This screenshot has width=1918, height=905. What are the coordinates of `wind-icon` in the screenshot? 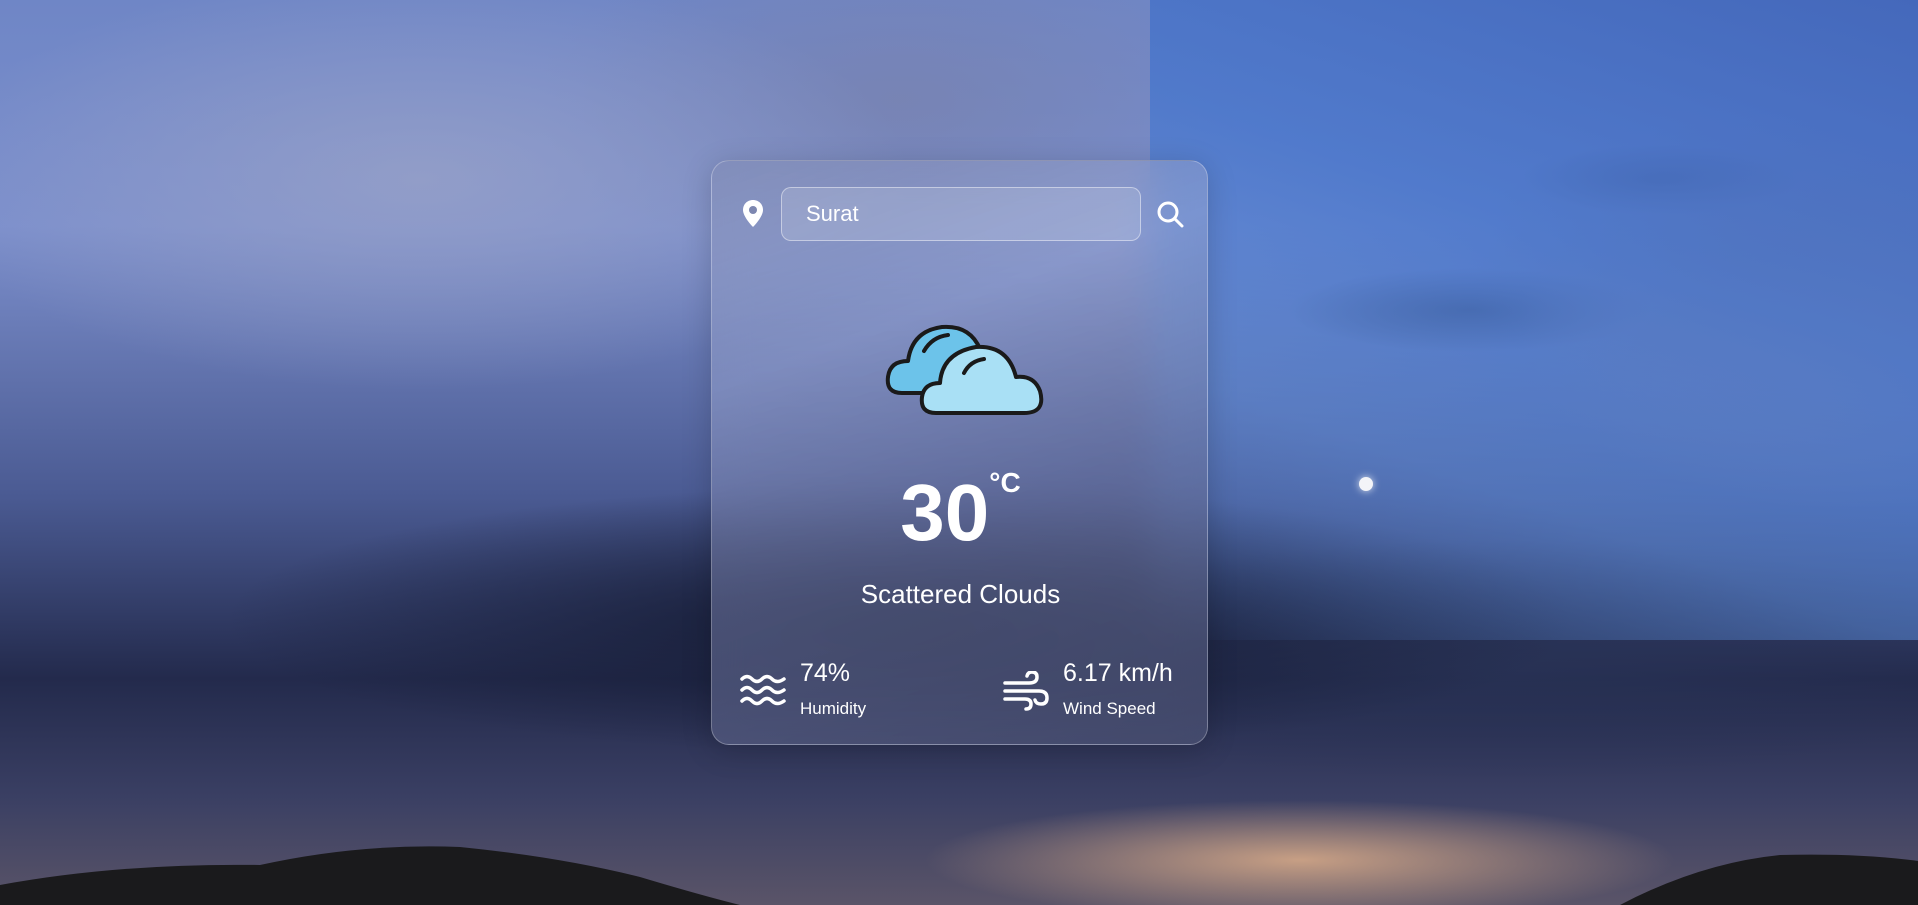 It's located at (1026, 691).